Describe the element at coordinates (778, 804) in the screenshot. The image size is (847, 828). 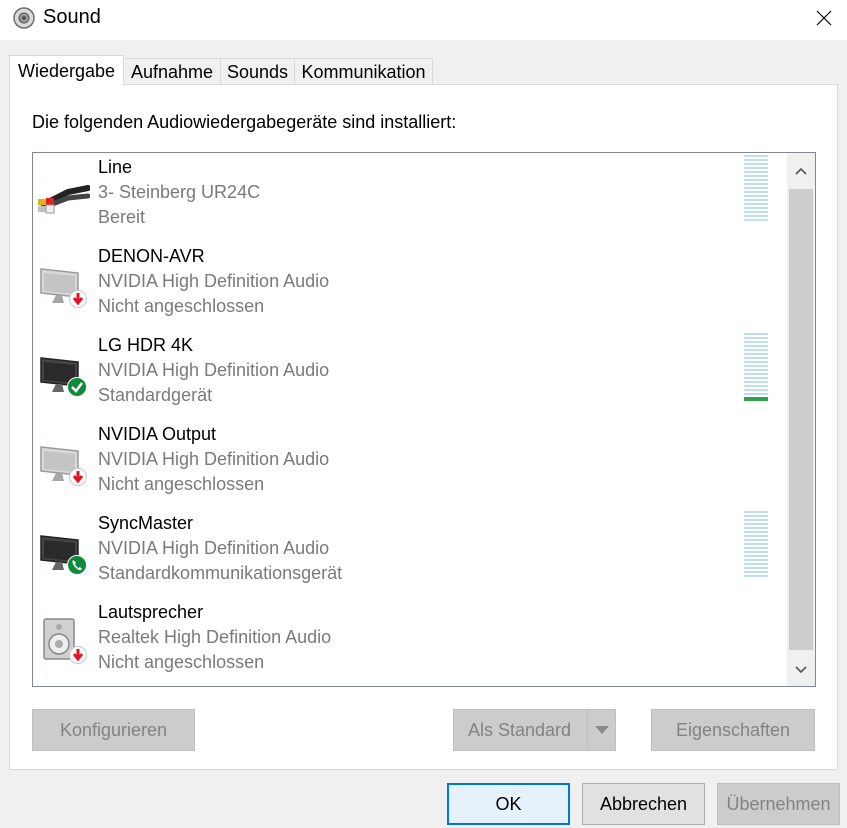
I see `apply-button: Übernehmen` at that location.